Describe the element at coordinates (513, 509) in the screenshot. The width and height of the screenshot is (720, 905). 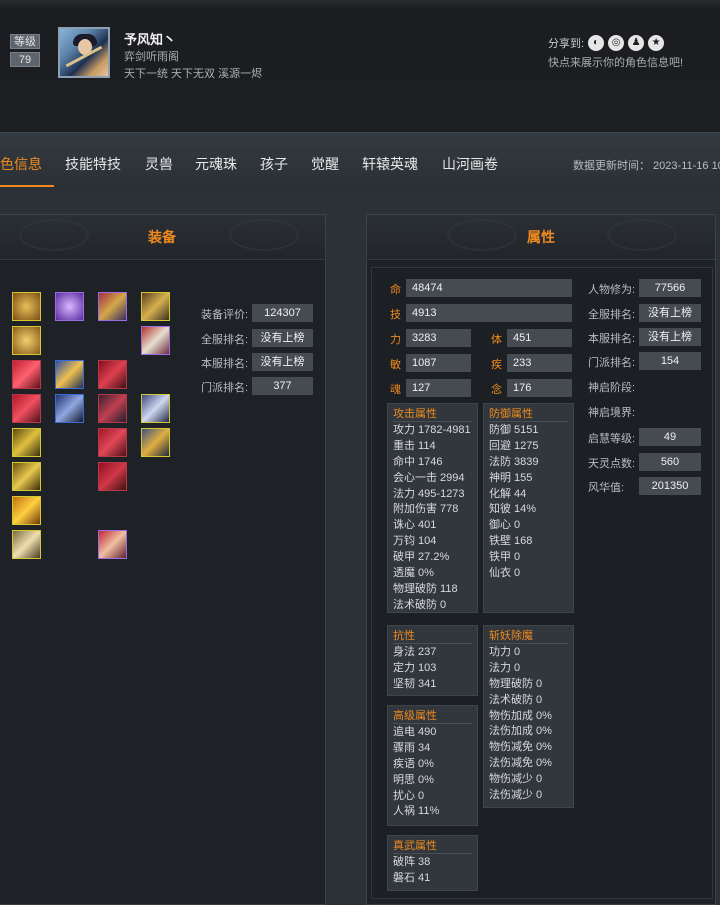
I see `defense-stat: 知彼 14%` at that location.